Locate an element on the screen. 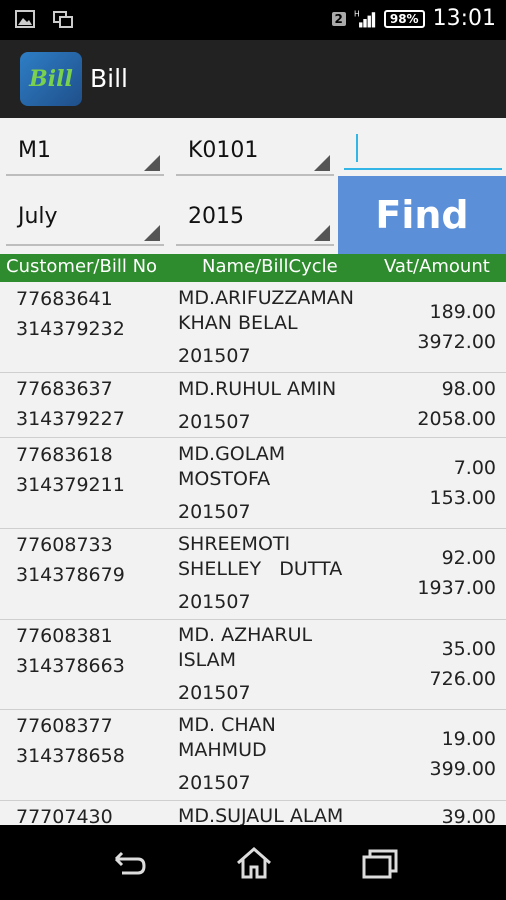  status-bar: 2 H 98% 13:01 is located at coordinates (253, 20).